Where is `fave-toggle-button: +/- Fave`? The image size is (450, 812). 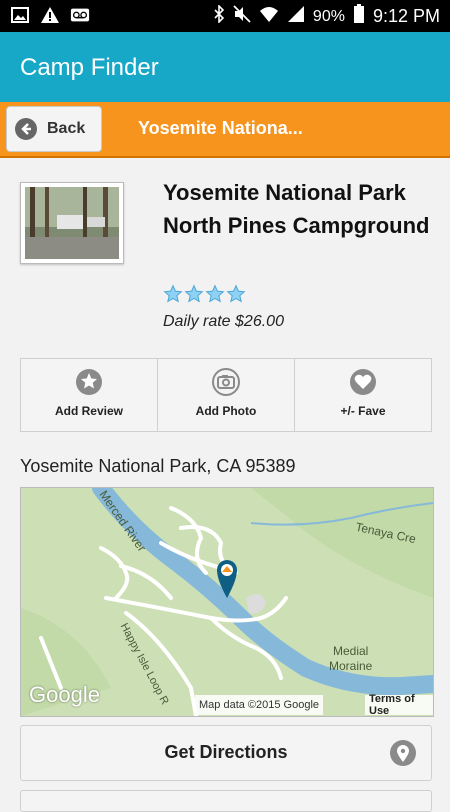
fave-toggle-button: +/- Fave is located at coordinates (363, 395).